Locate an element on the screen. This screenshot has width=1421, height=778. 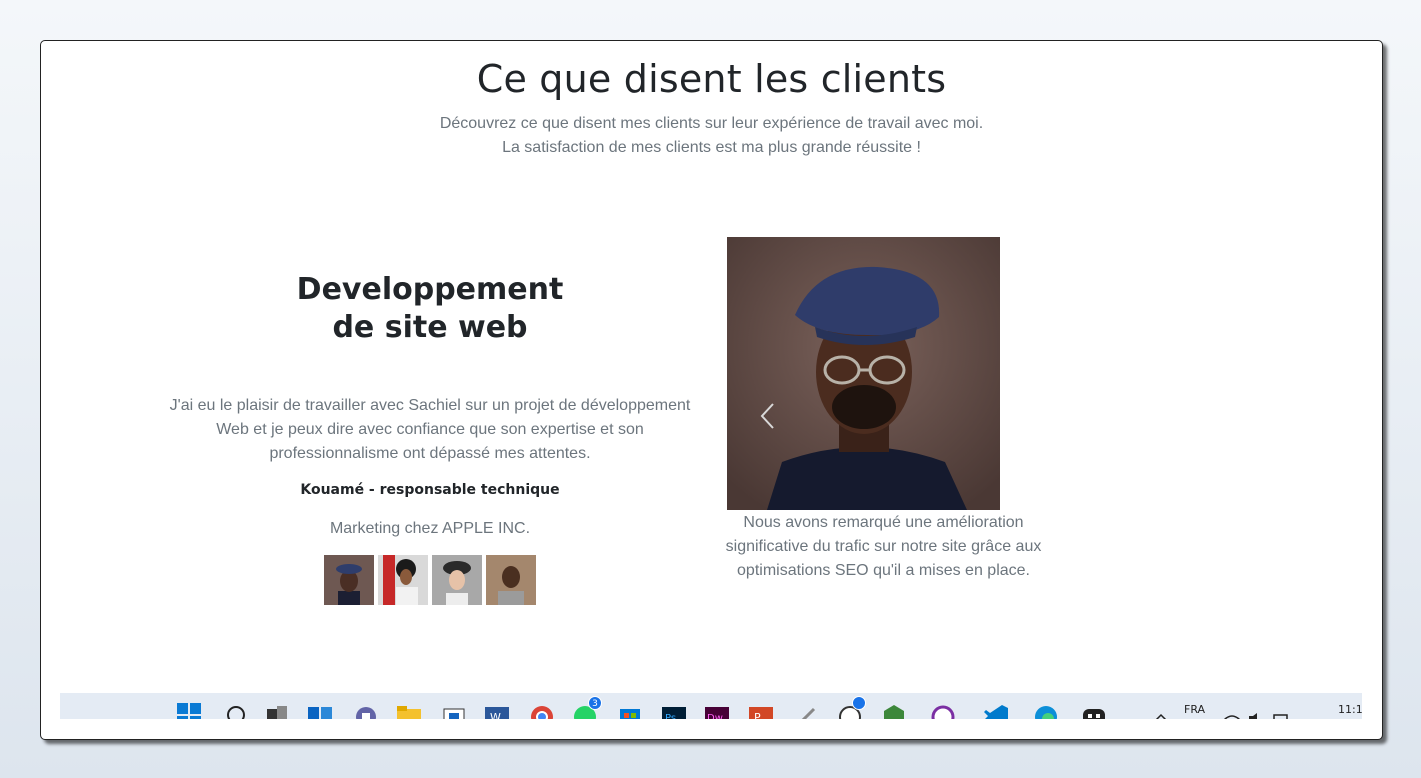
file-explorer-icon is located at coordinates (409, 711).